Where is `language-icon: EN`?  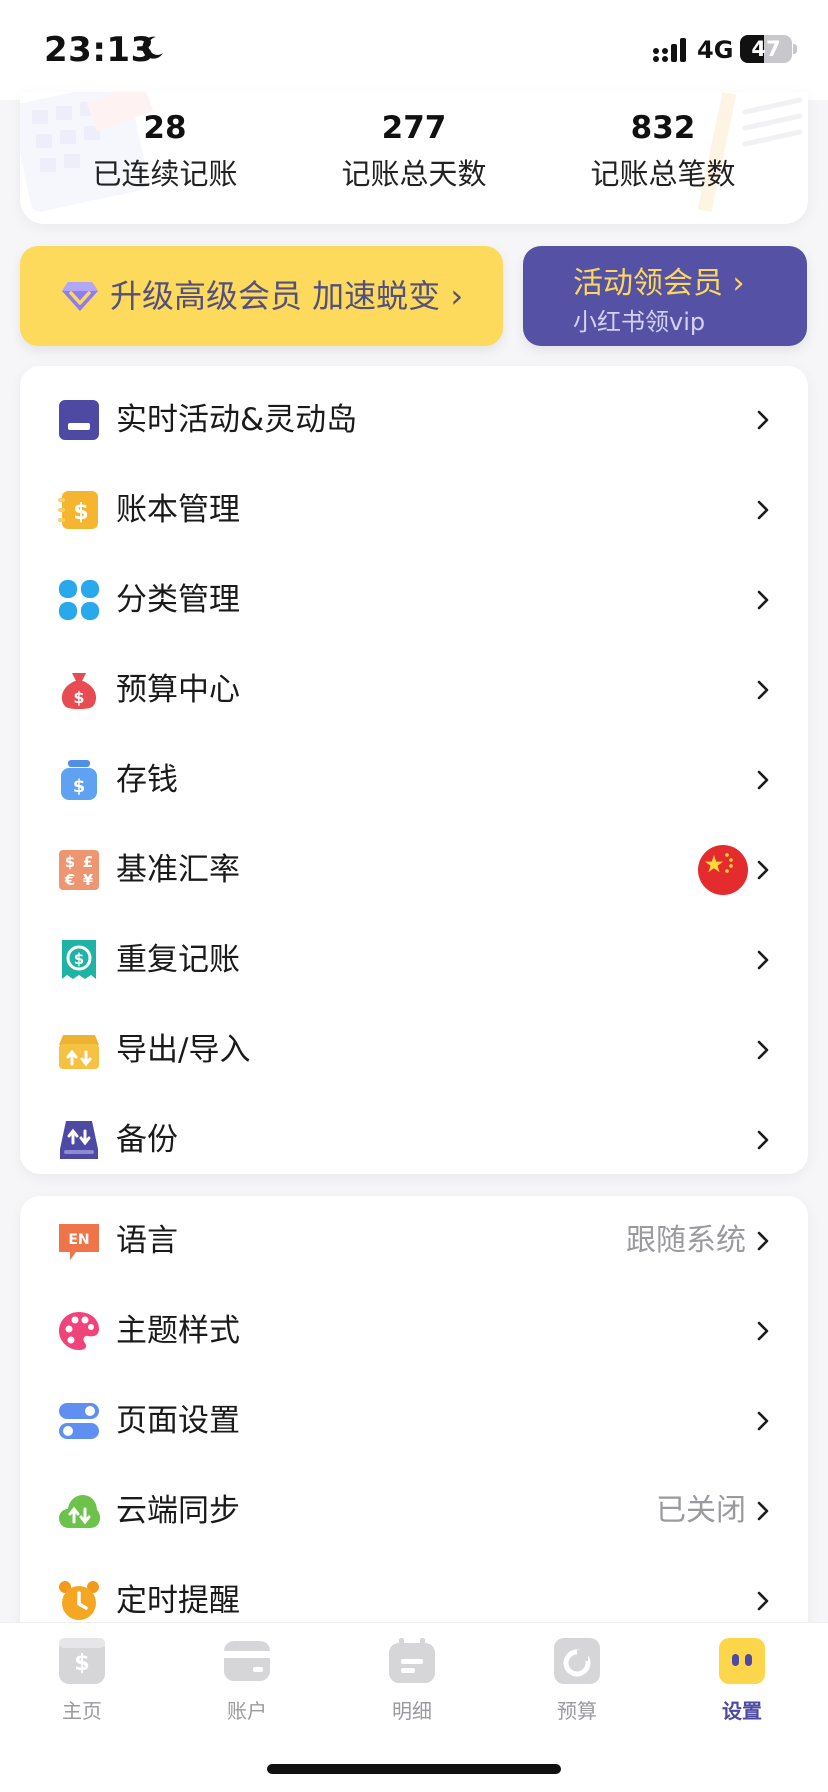
language-icon: EN is located at coordinates (79, 1242).